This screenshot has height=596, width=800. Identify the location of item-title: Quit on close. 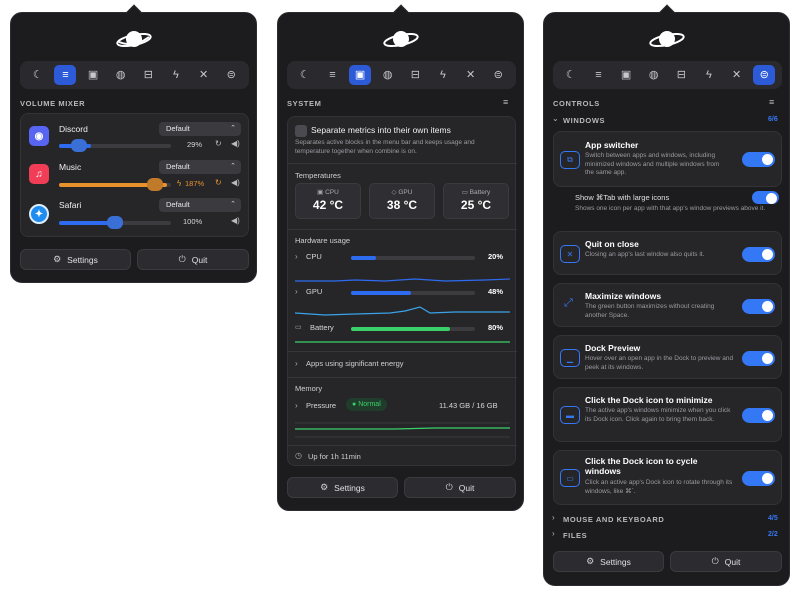
(612, 244).